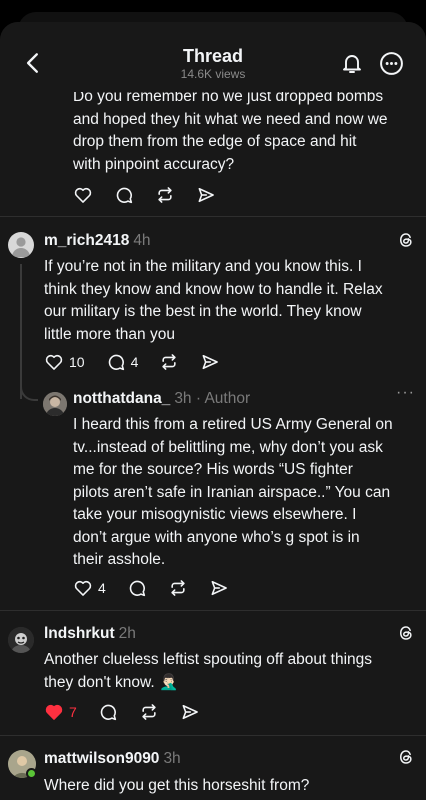  Describe the element at coordinates (109, 334) in the screenshot. I see `text-line: little more than you` at that location.